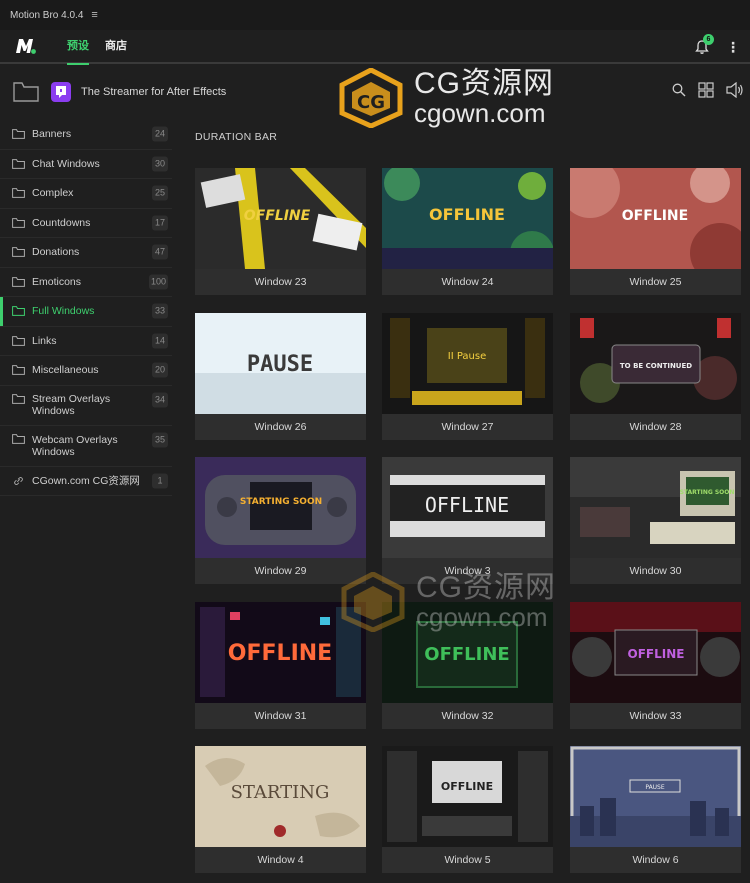 The height and width of the screenshot is (883, 750). I want to click on preset-card: OFFLINE Window 5, so click(467, 809).